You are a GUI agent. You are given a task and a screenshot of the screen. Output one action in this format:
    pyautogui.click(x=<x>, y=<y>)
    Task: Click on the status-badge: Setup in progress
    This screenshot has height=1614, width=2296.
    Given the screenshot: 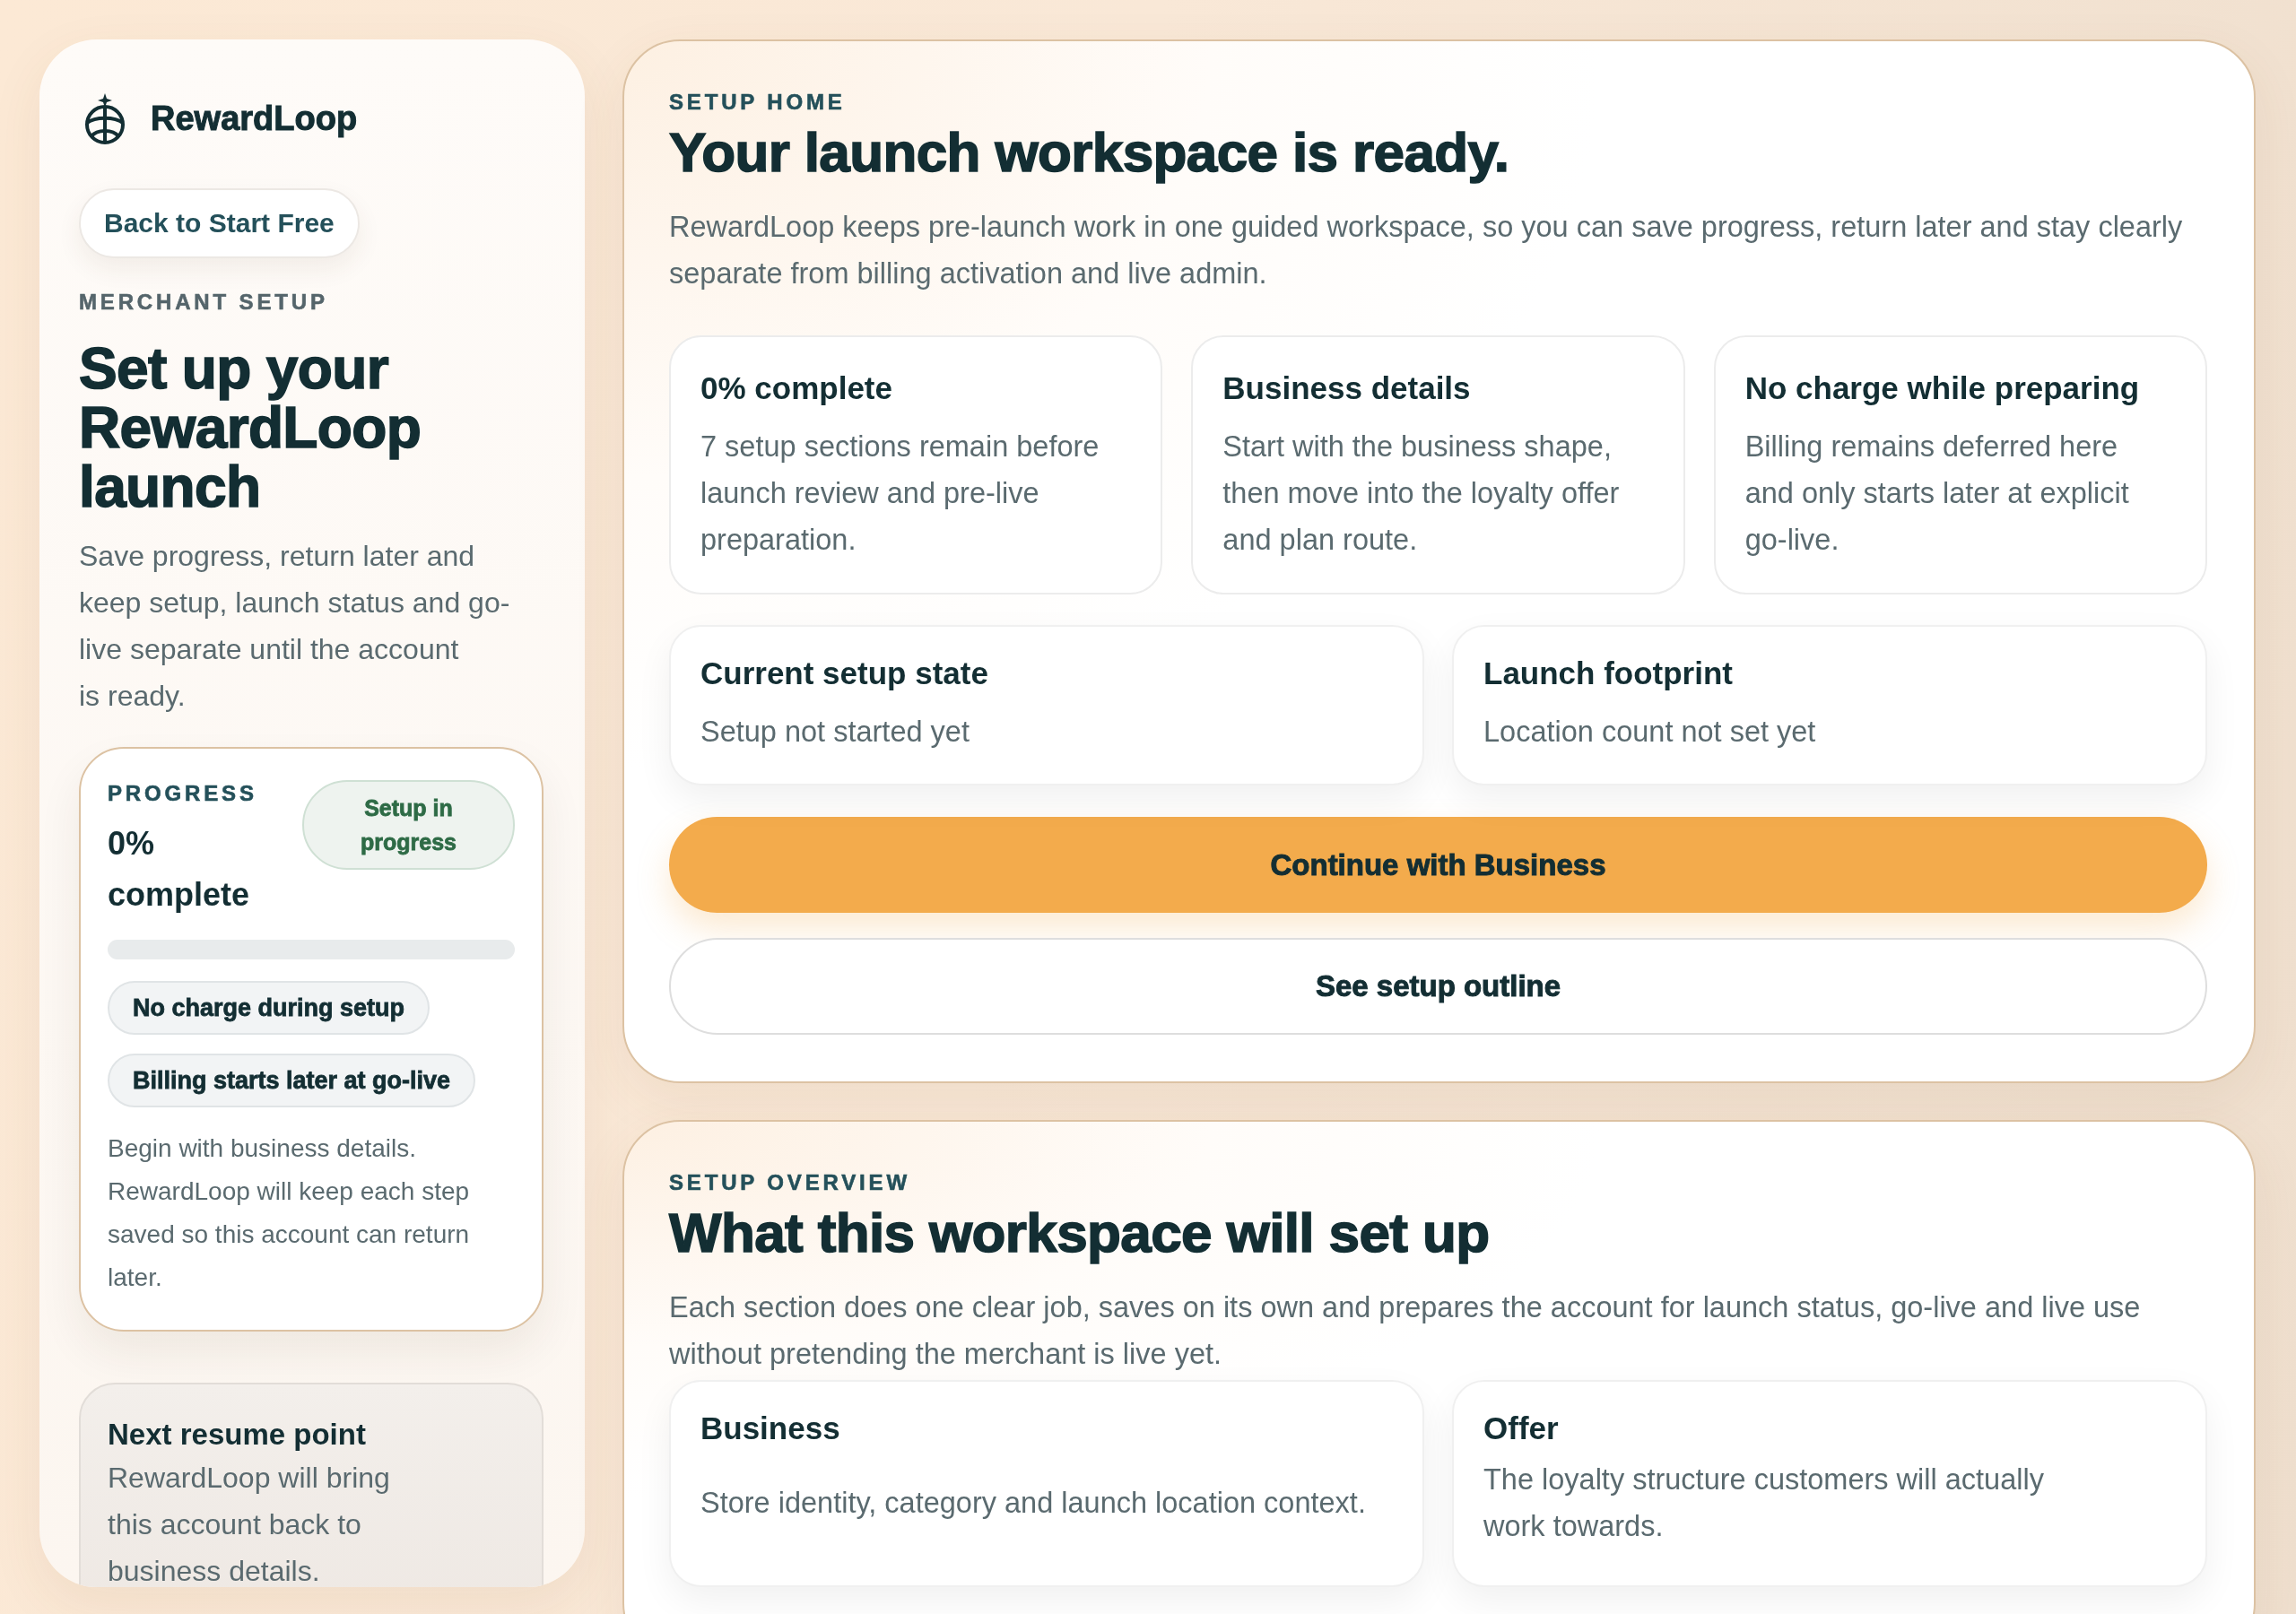 What is the action you would take?
    pyautogui.click(x=408, y=825)
    